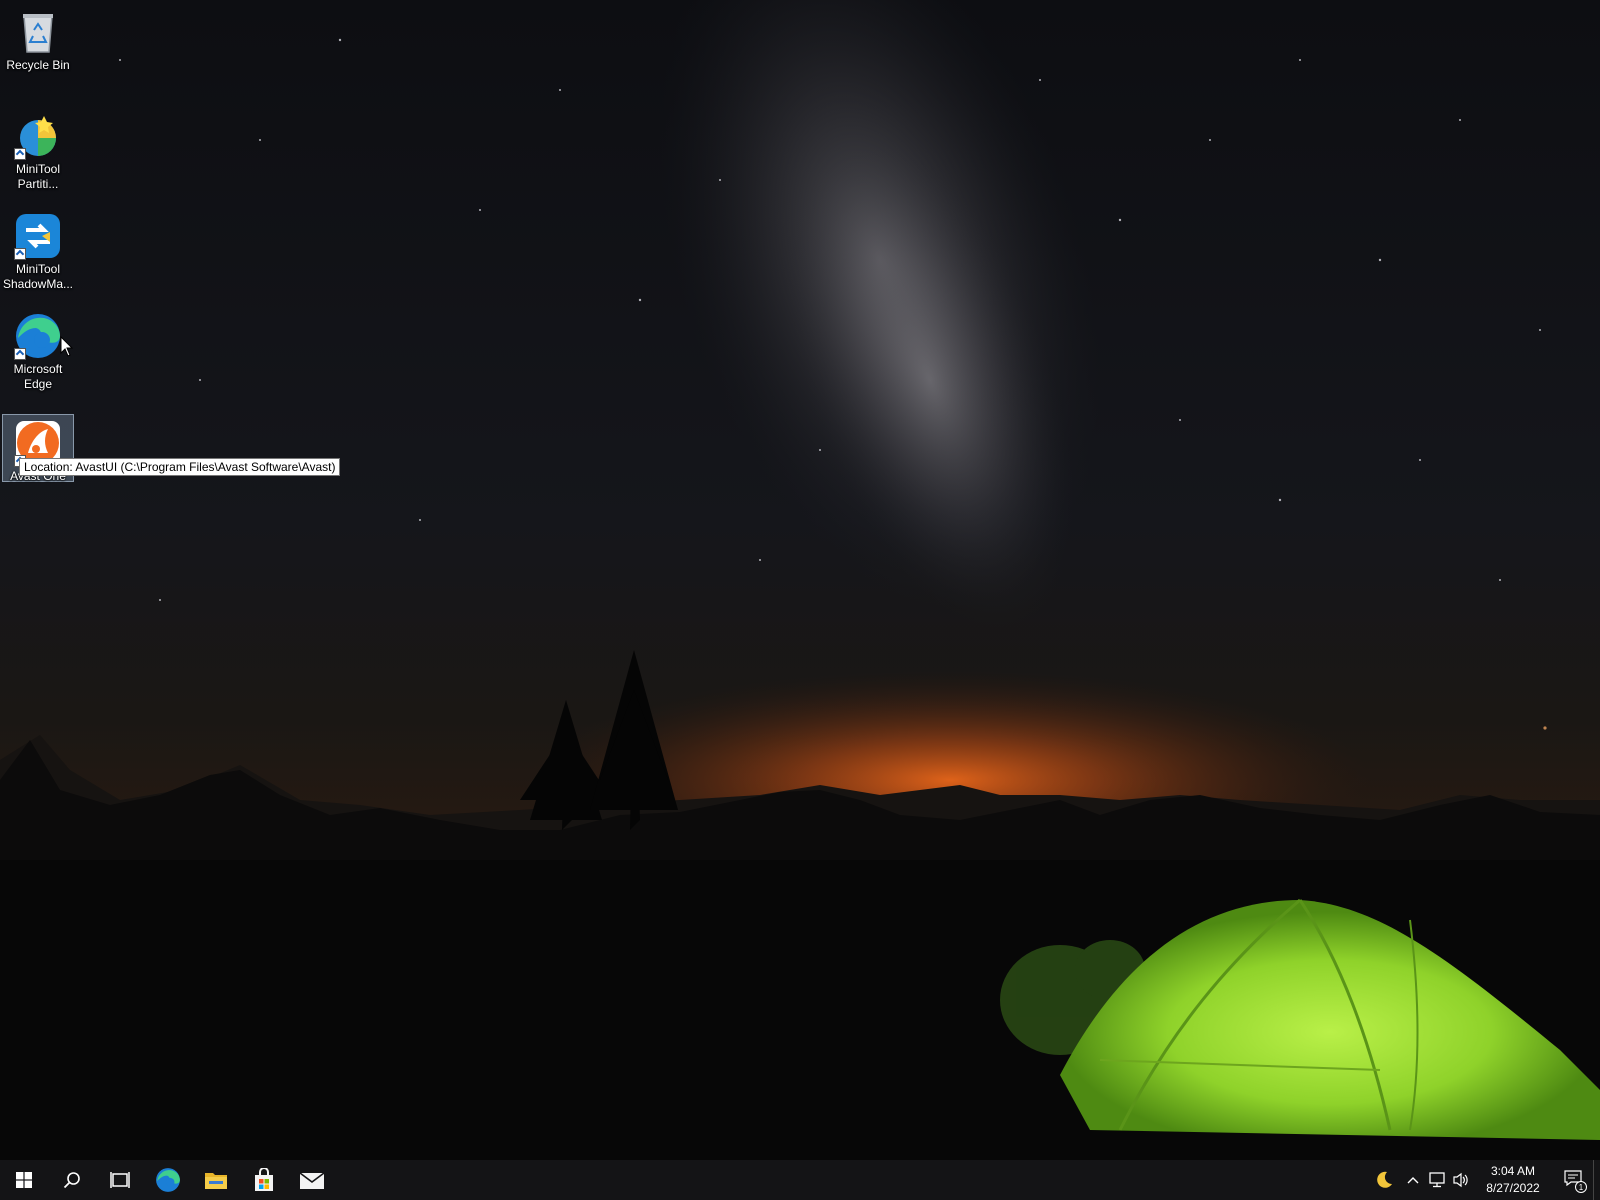  I want to click on search-icon, so click(72, 1180).